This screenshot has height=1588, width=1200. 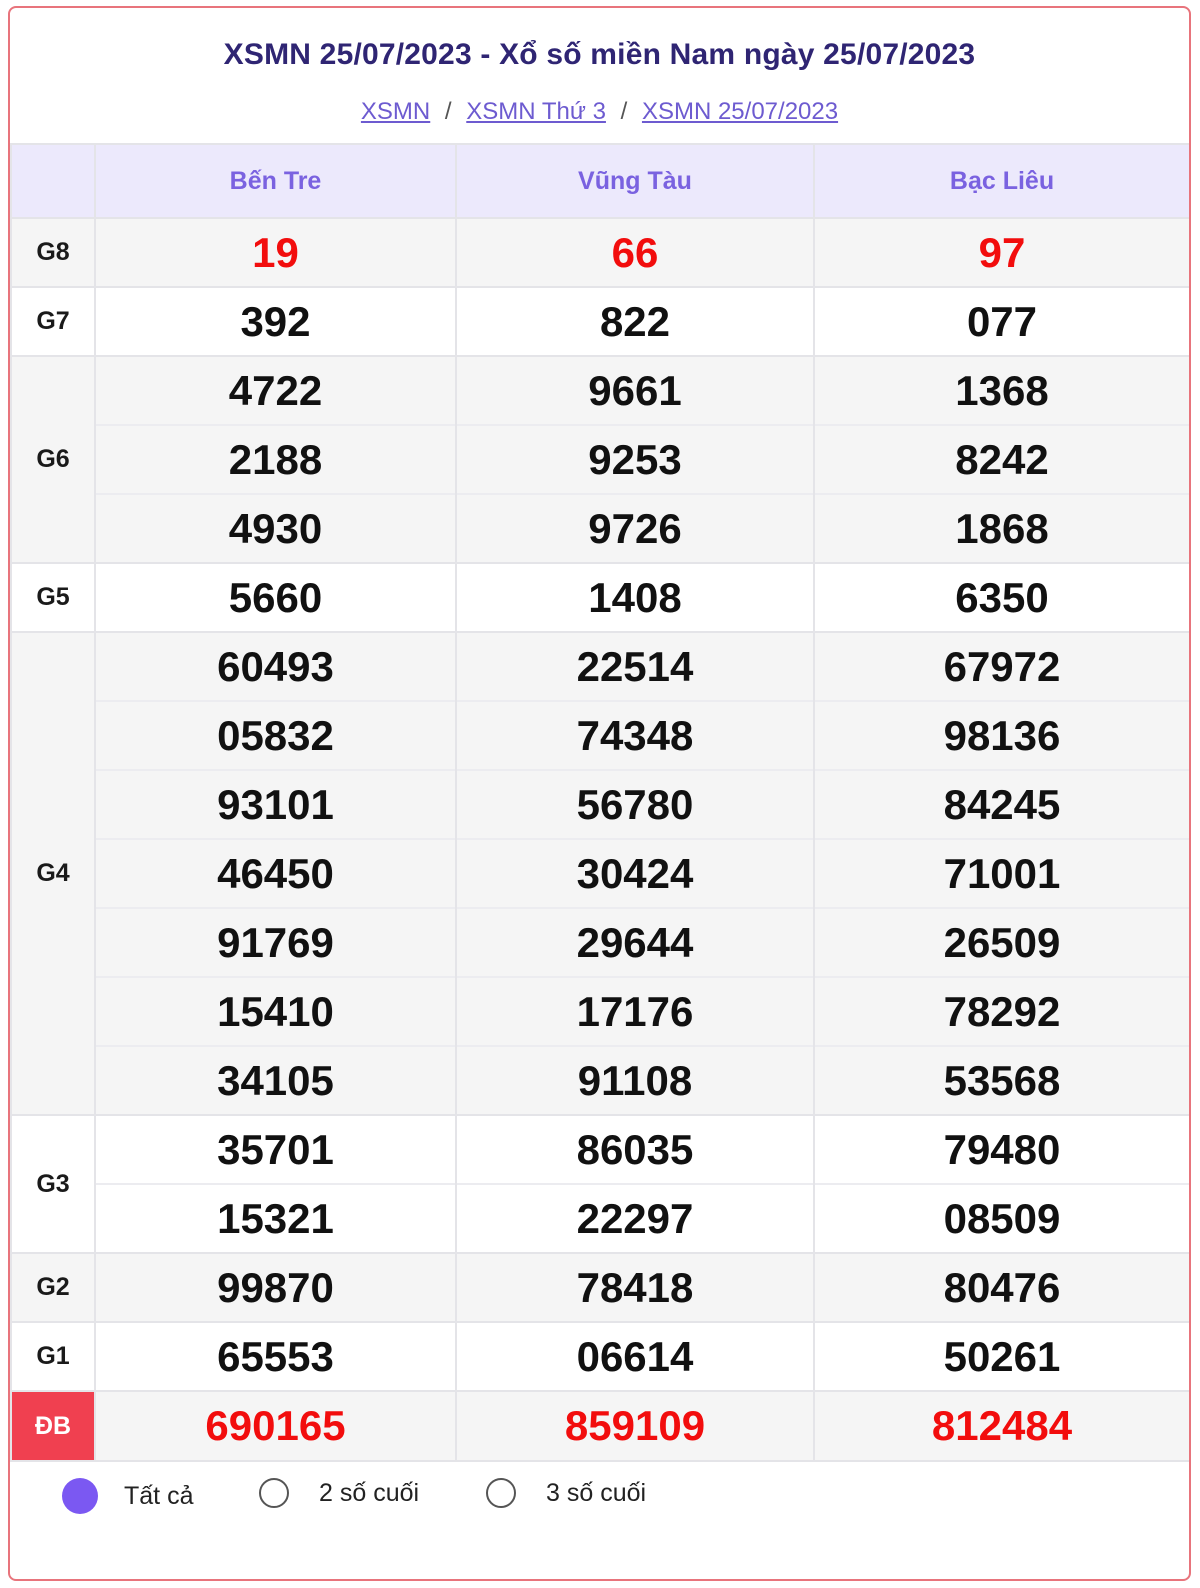 I want to click on prize-cell: 1368 8242 1868, so click(x=1001, y=459).